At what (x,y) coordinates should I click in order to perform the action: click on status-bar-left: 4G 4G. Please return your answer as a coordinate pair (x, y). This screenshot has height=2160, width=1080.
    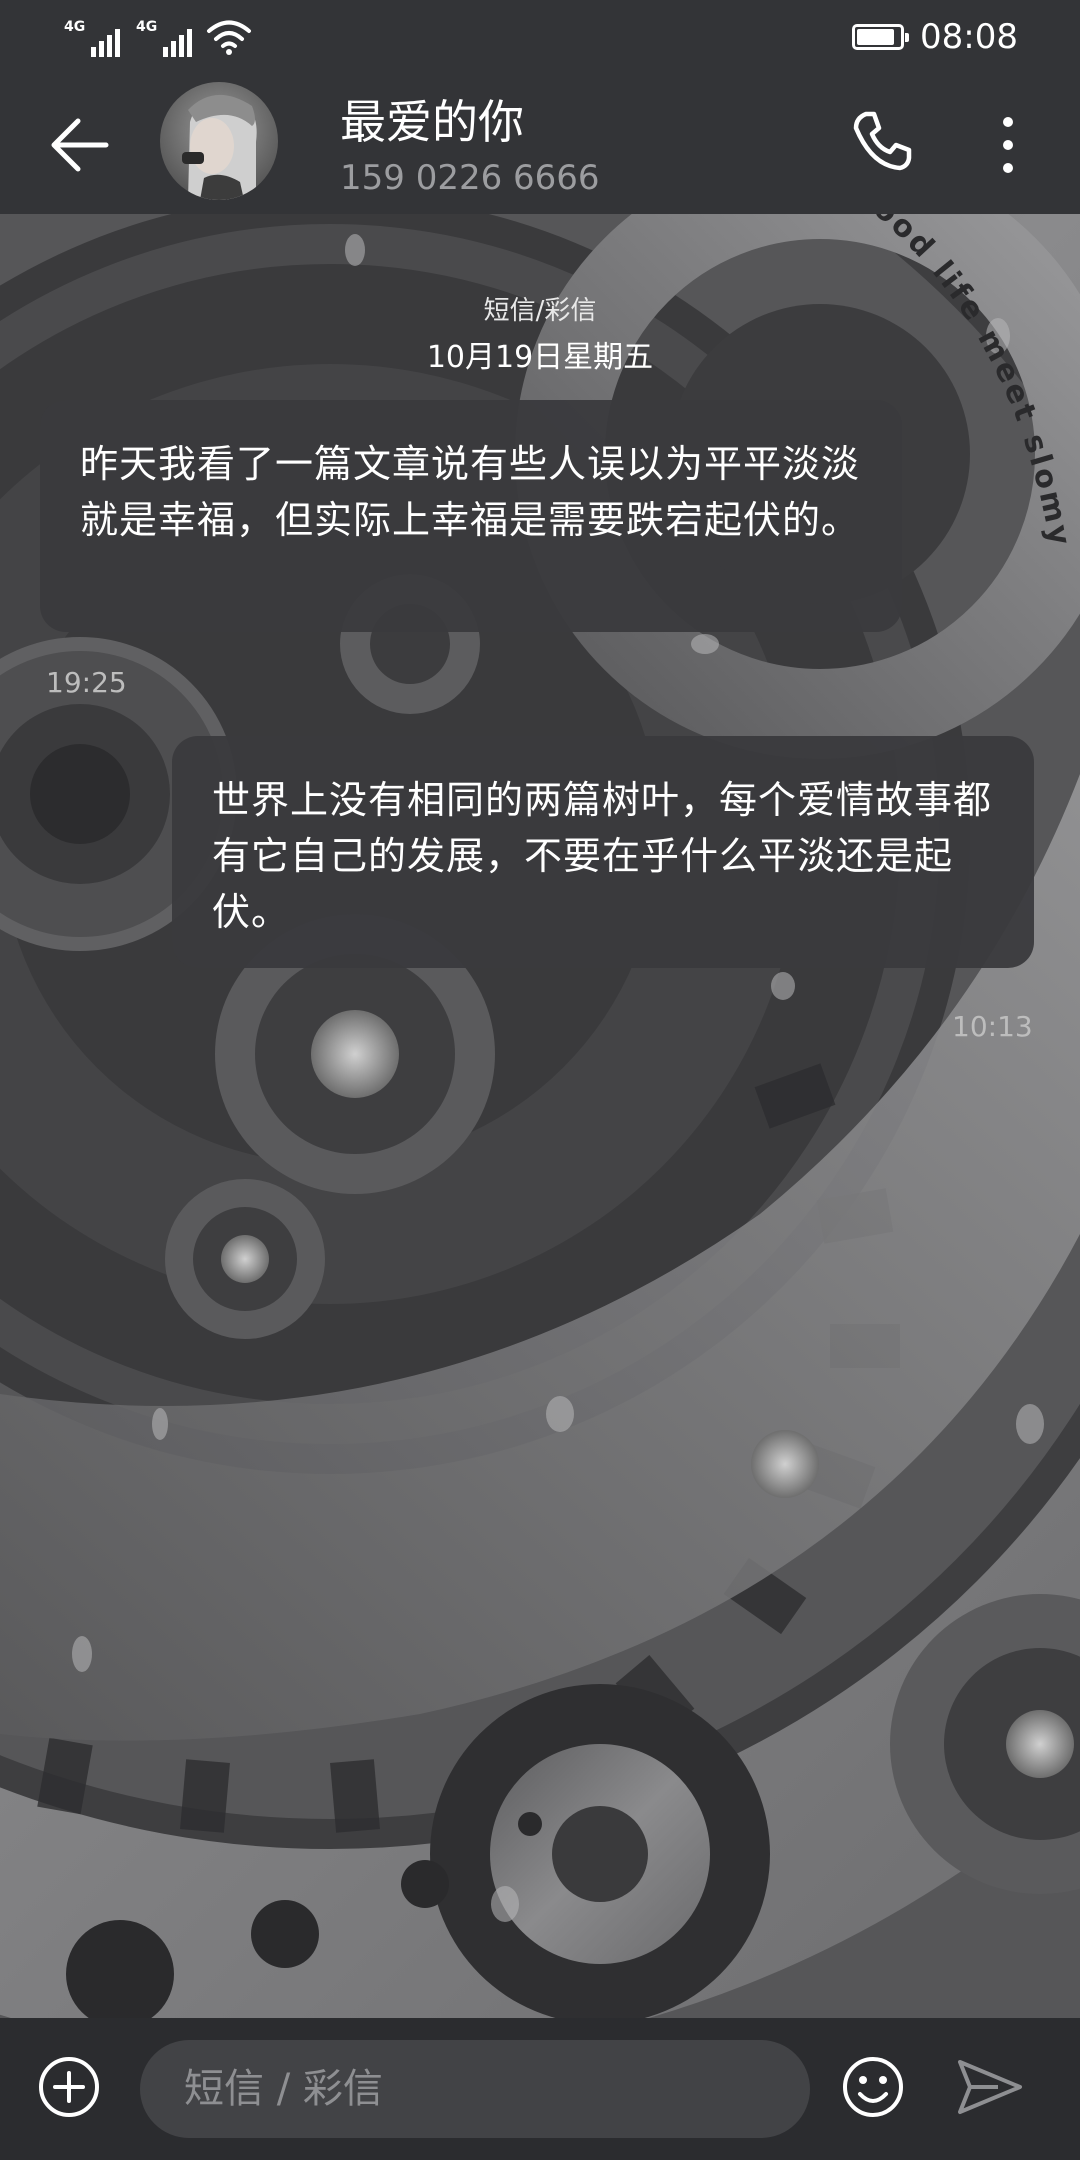
    Looking at the image, I should click on (157, 37).